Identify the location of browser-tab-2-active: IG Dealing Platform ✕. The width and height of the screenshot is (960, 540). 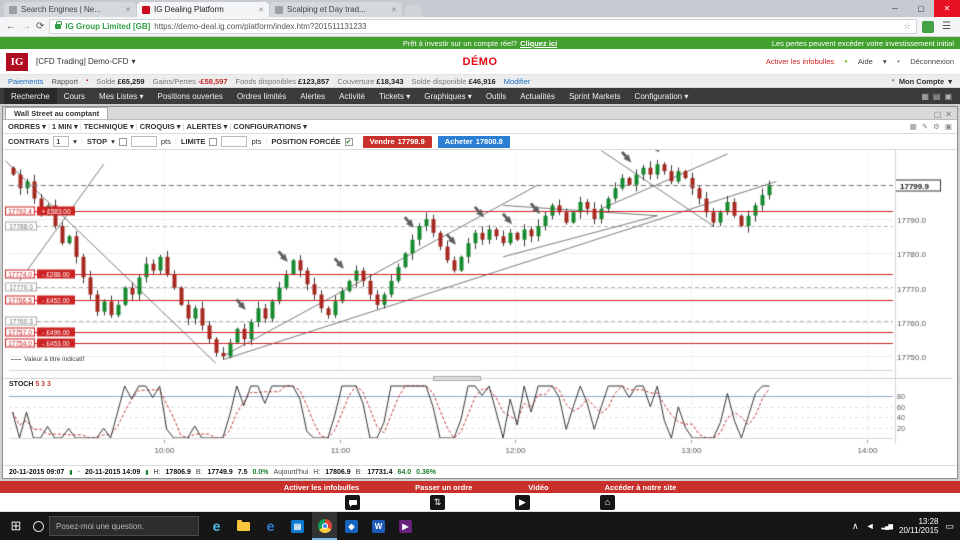
(203, 9).